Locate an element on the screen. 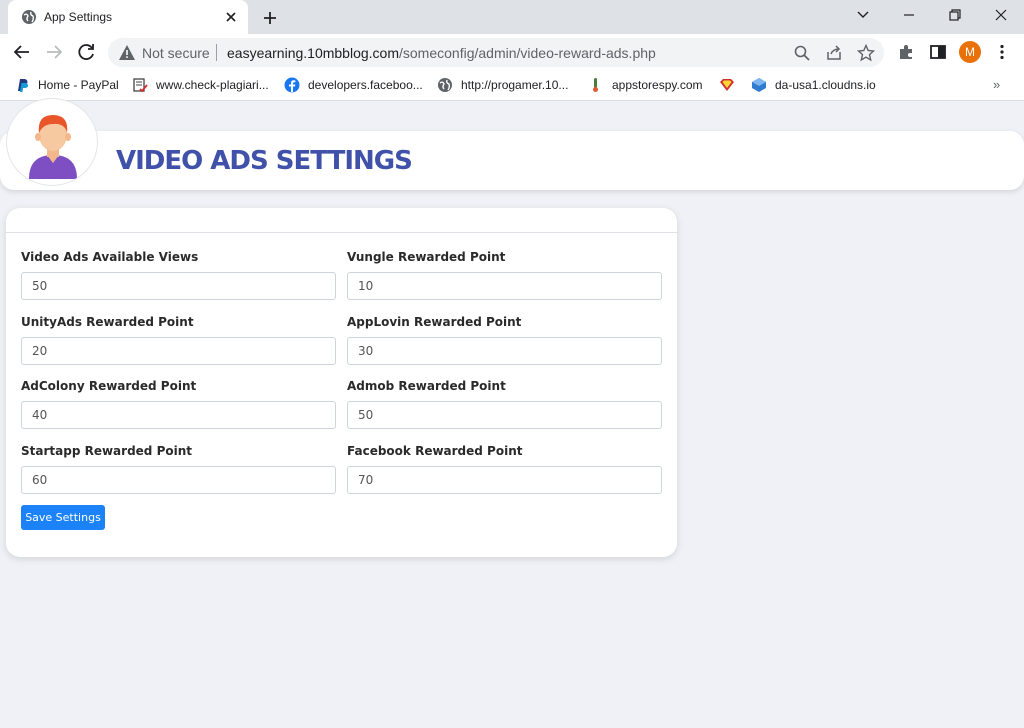  side-panel-icon is located at coordinates (938, 52).